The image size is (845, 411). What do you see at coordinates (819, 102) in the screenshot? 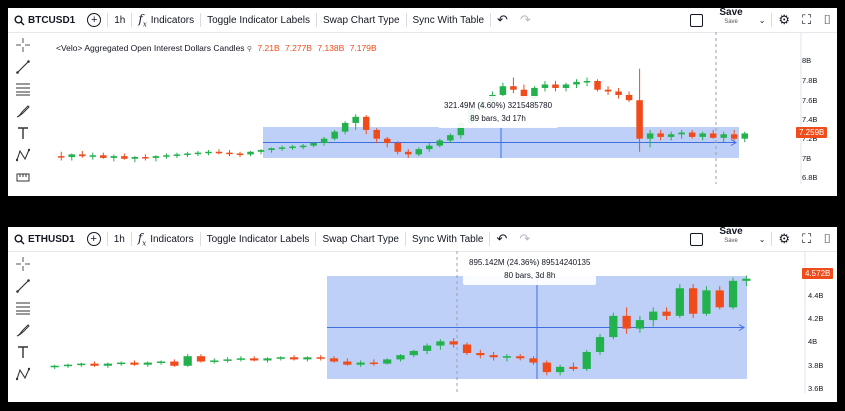
I see `price-axis: 8B 7.8B 7.6B 7.4B 7.2B 7B 6.8B` at bounding box center [819, 102].